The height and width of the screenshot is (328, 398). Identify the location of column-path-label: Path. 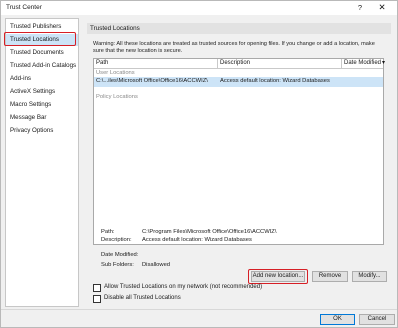
(102, 63).